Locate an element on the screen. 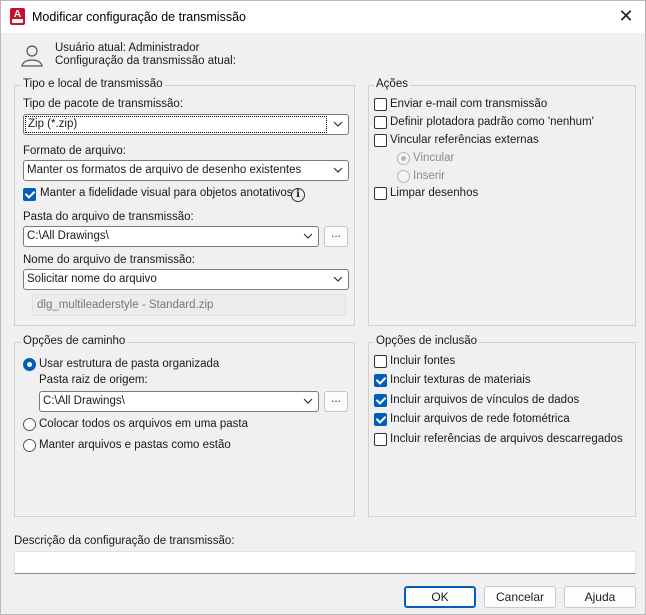 The image size is (646, 615). ok-button: OK is located at coordinates (440, 597).